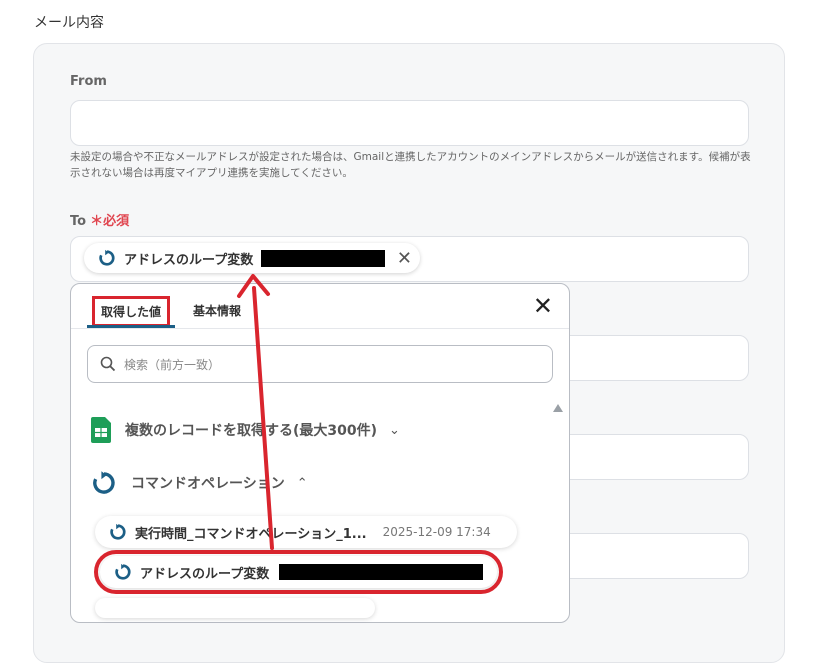  What do you see at coordinates (543, 306) in the screenshot?
I see `close-icon: ✕` at bounding box center [543, 306].